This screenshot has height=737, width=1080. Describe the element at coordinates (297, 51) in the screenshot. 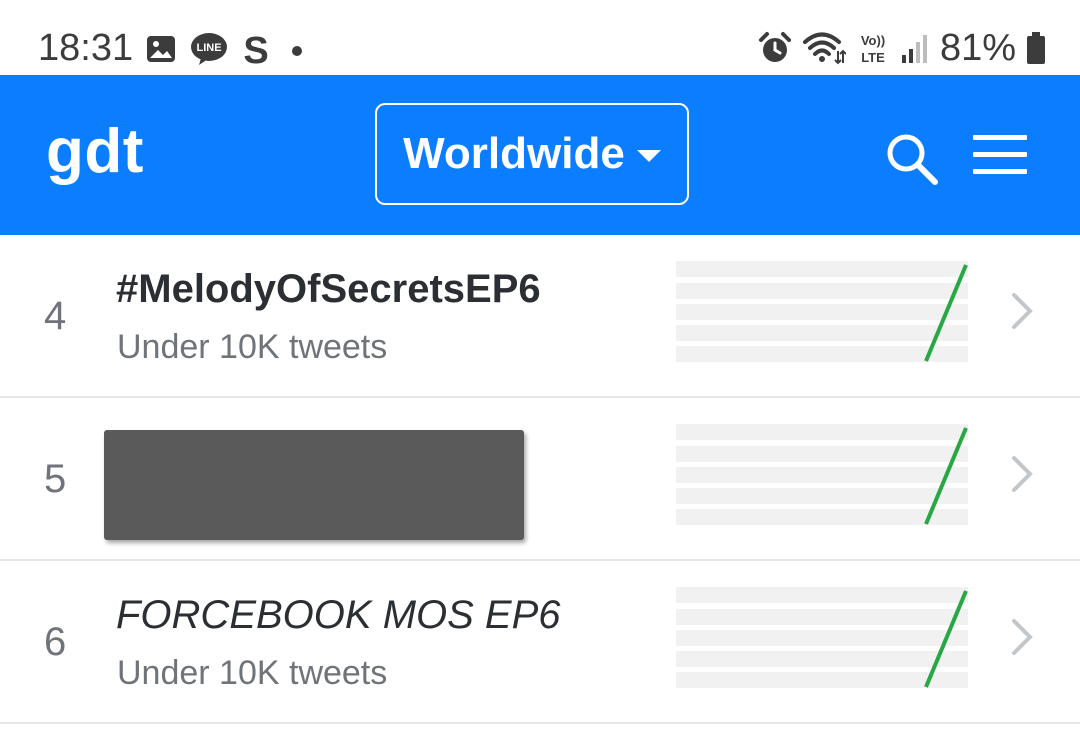

I see `notification-dot-icon` at that location.